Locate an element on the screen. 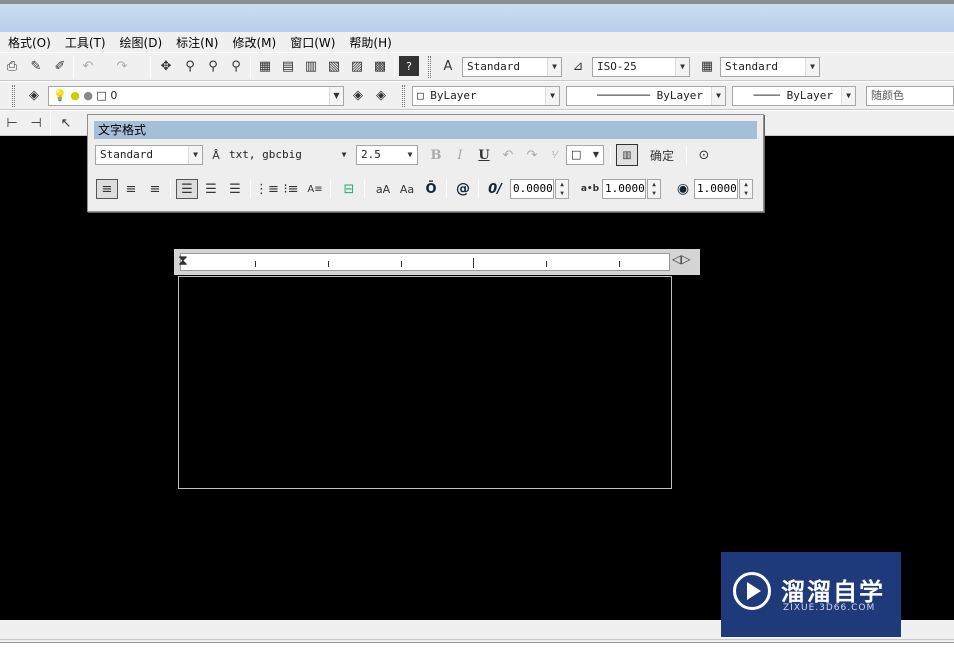 The width and height of the screenshot is (954, 654). layer-manager-icon: ◈ is located at coordinates (34, 95).